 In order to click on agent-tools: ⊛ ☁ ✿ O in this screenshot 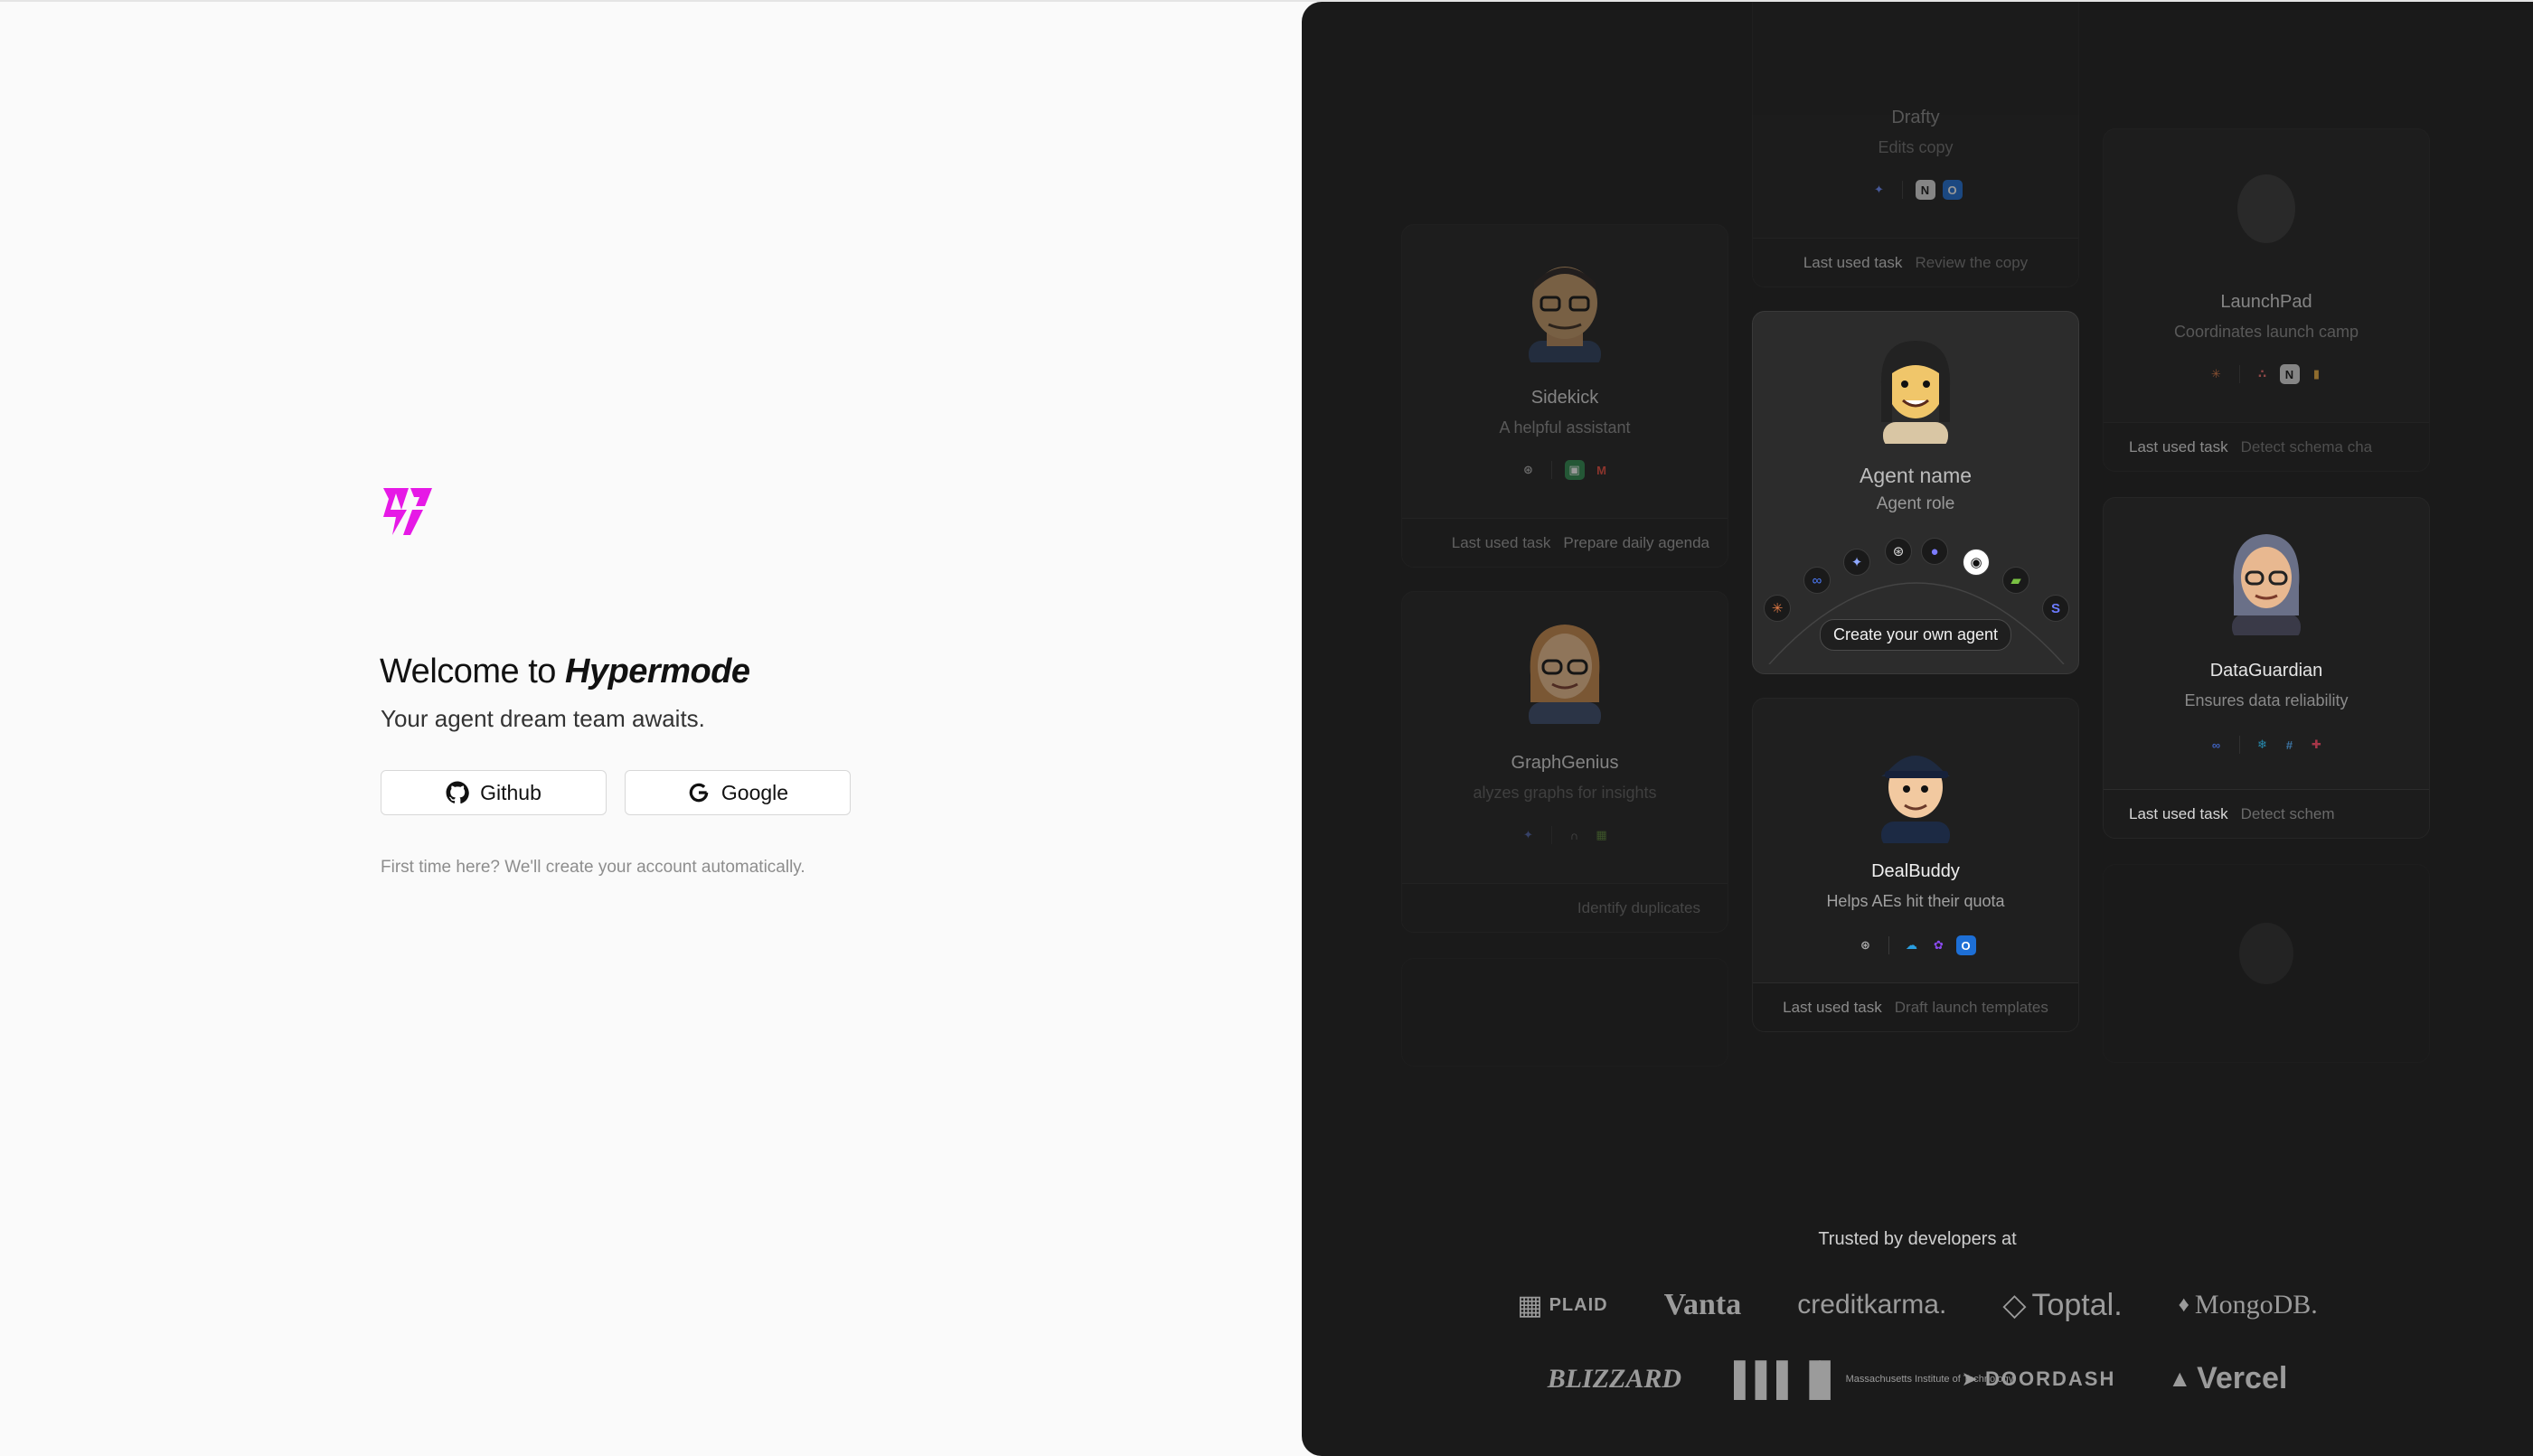, I will do `click(1915, 945)`.